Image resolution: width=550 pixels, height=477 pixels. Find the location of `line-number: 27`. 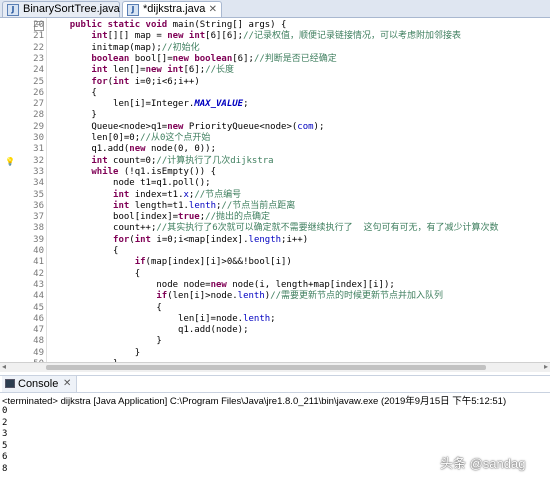

line-number: 27 is located at coordinates (38, 104).